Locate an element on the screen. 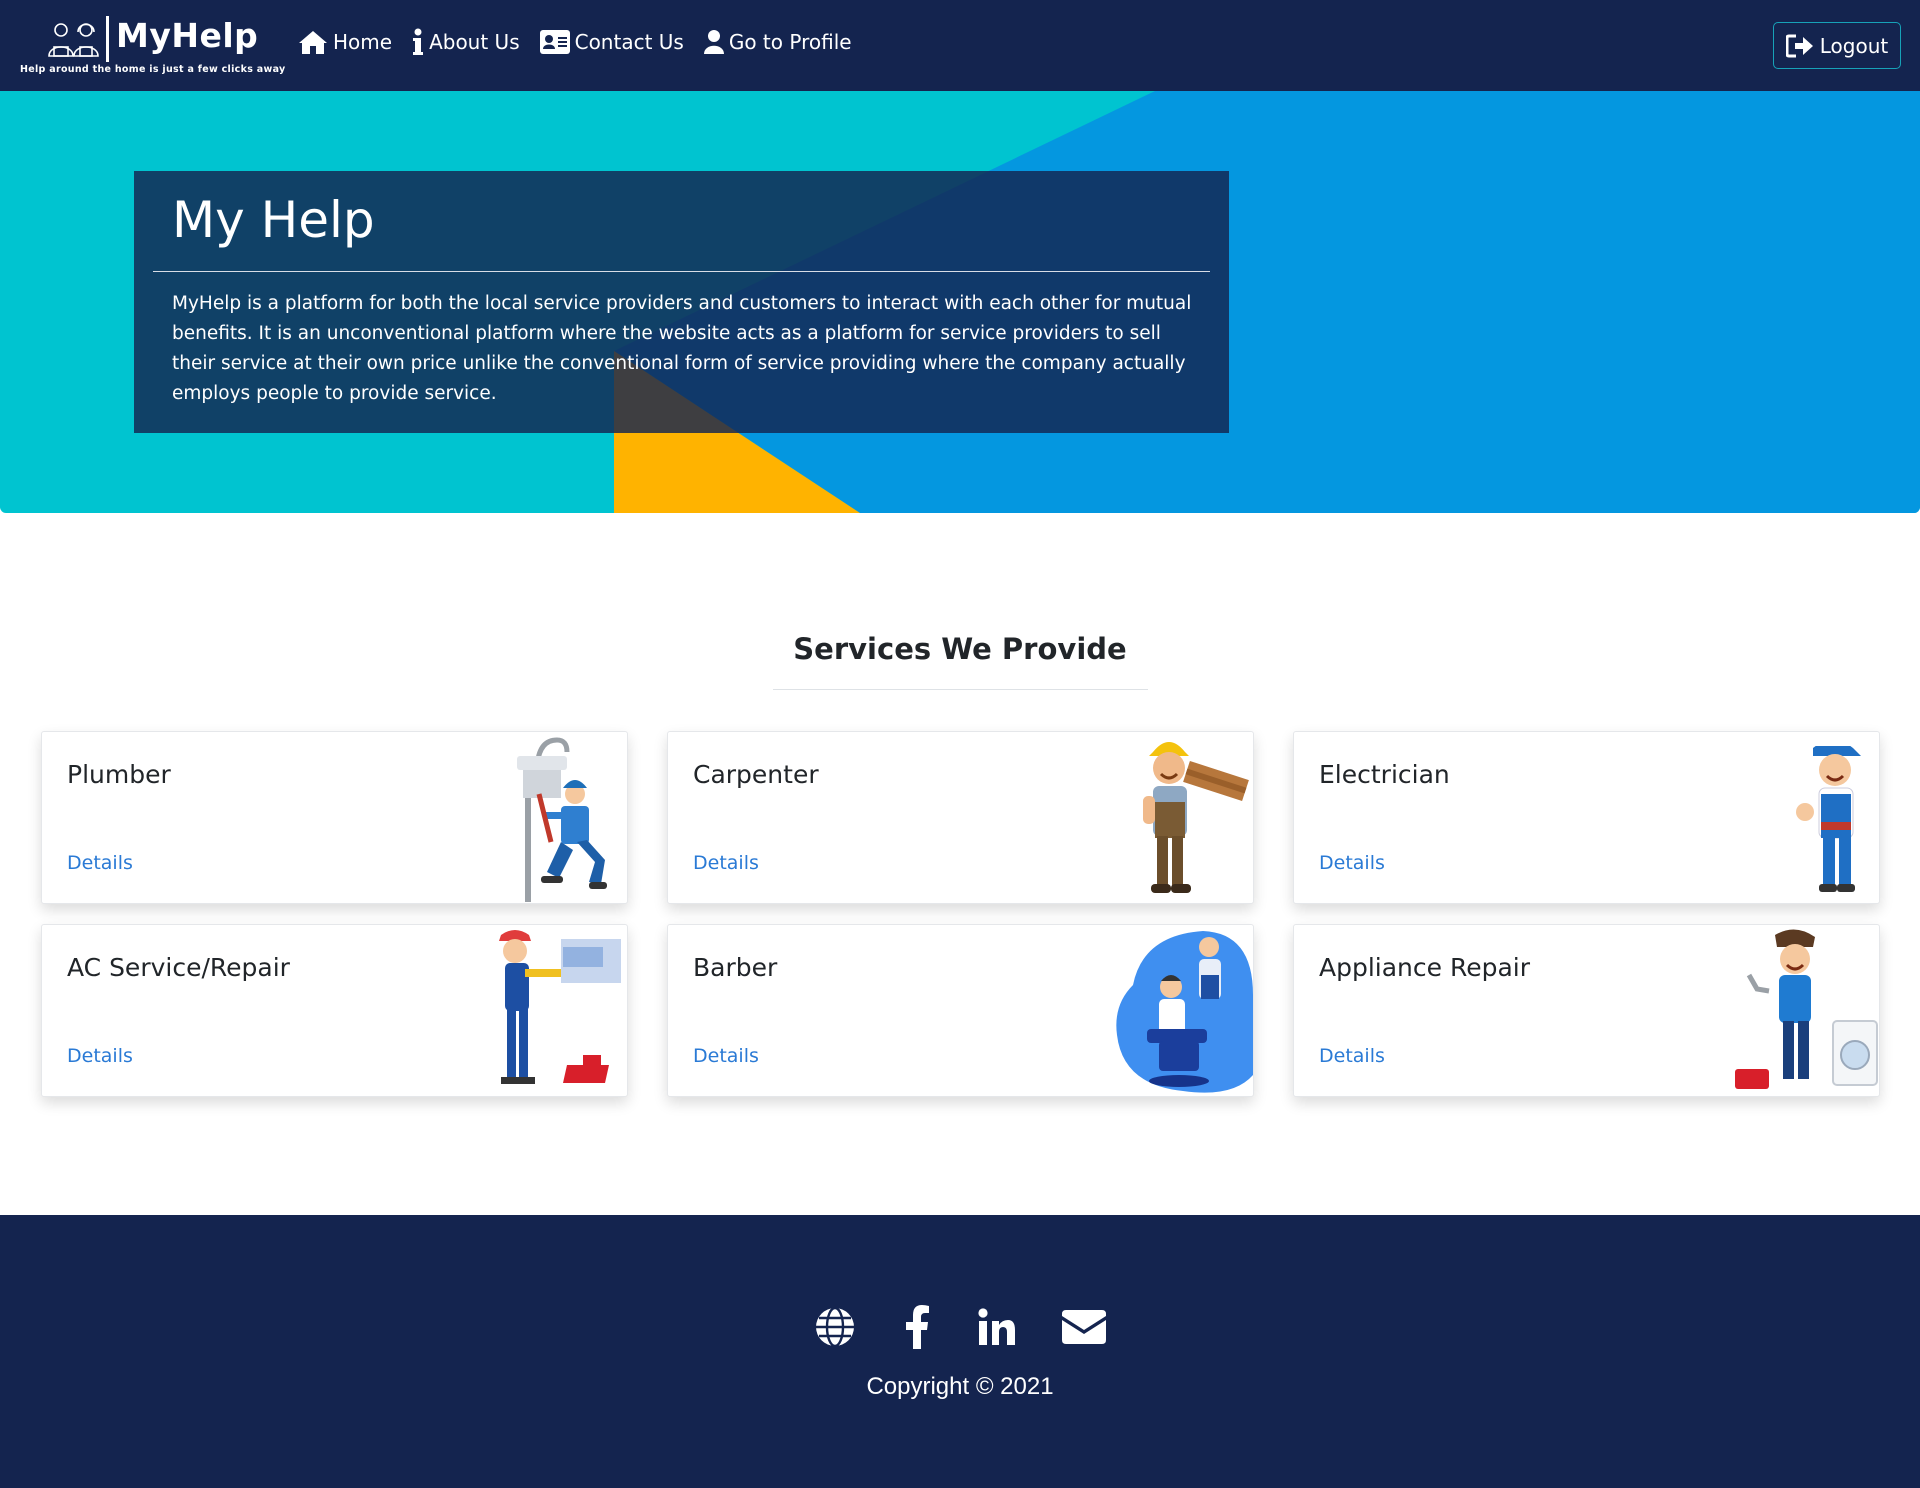 This screenshot has width=1920, height=1488. address-card-icon is located at coordinates (554, 42).